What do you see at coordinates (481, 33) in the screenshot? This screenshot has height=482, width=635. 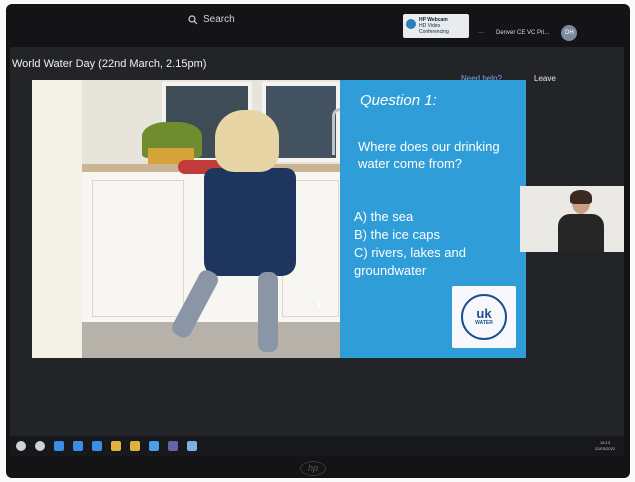 I see `more-options-button: ···` at bounding box center [481, 33].